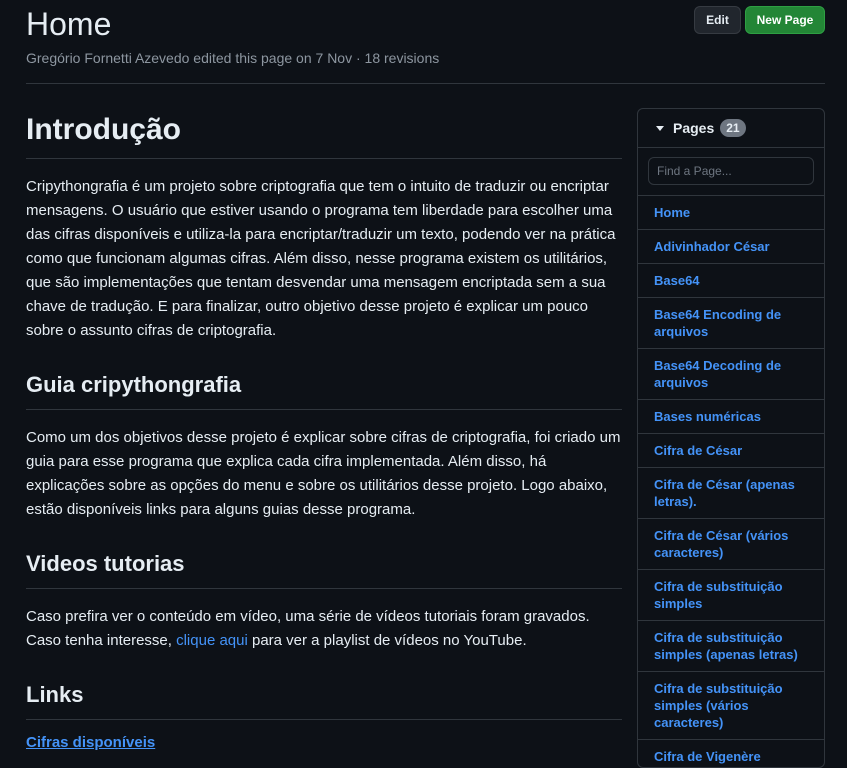 This screenshot has height=768, width=847. What do you see at coordinates (731, 323) in the screenshot?
I see `sidebar-item-base64-encoding: Base64 Encoding de arquivos` at bounding box center [731, 323].